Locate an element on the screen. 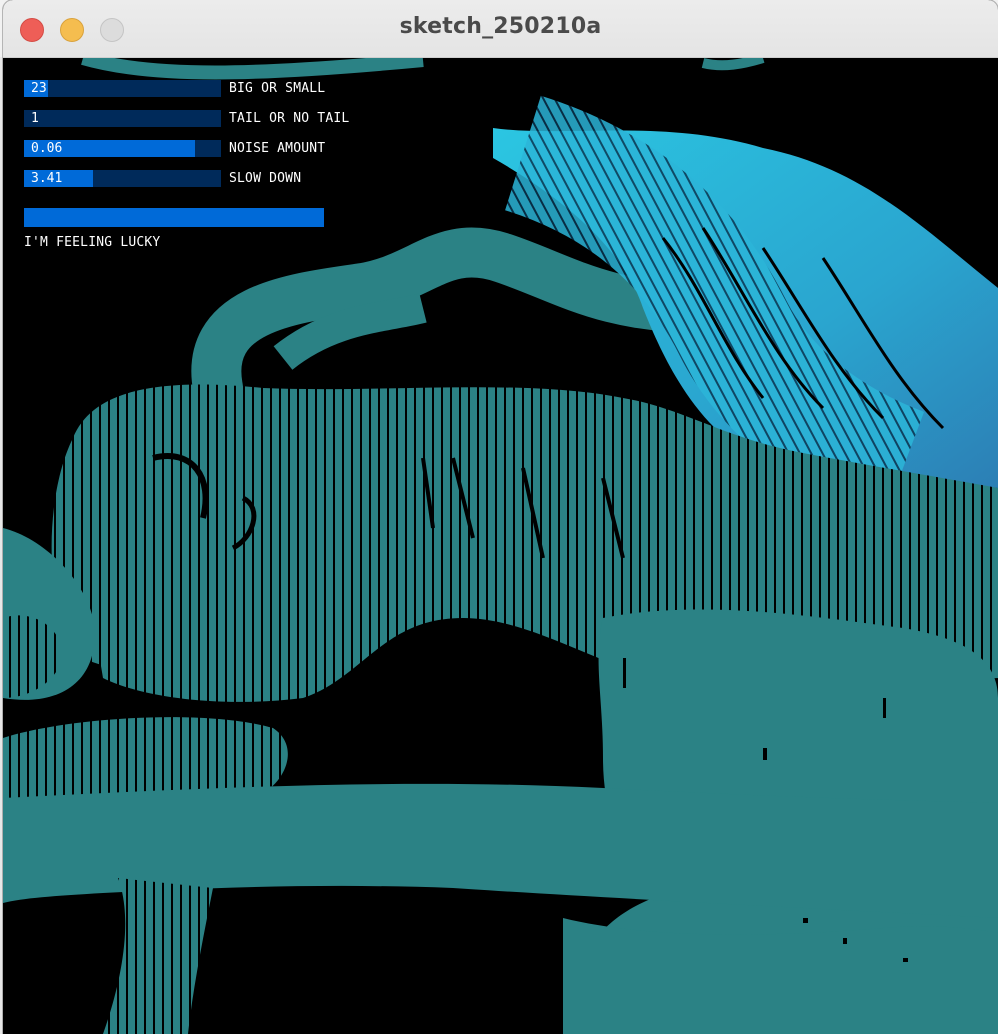  title-bar: sketch_250210a is located at coordinates (500, 29).